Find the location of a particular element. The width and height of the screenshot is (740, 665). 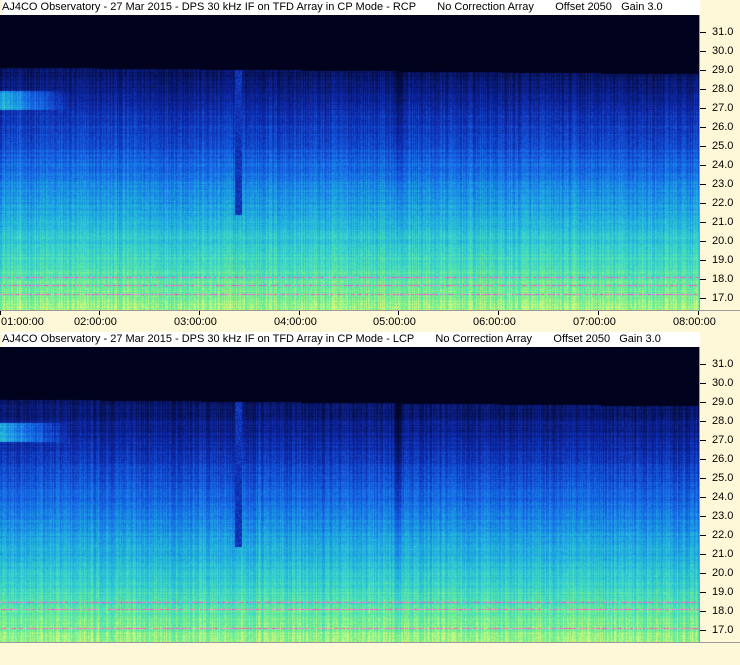

time-axis-lcp is located at coordinates (370, 653).